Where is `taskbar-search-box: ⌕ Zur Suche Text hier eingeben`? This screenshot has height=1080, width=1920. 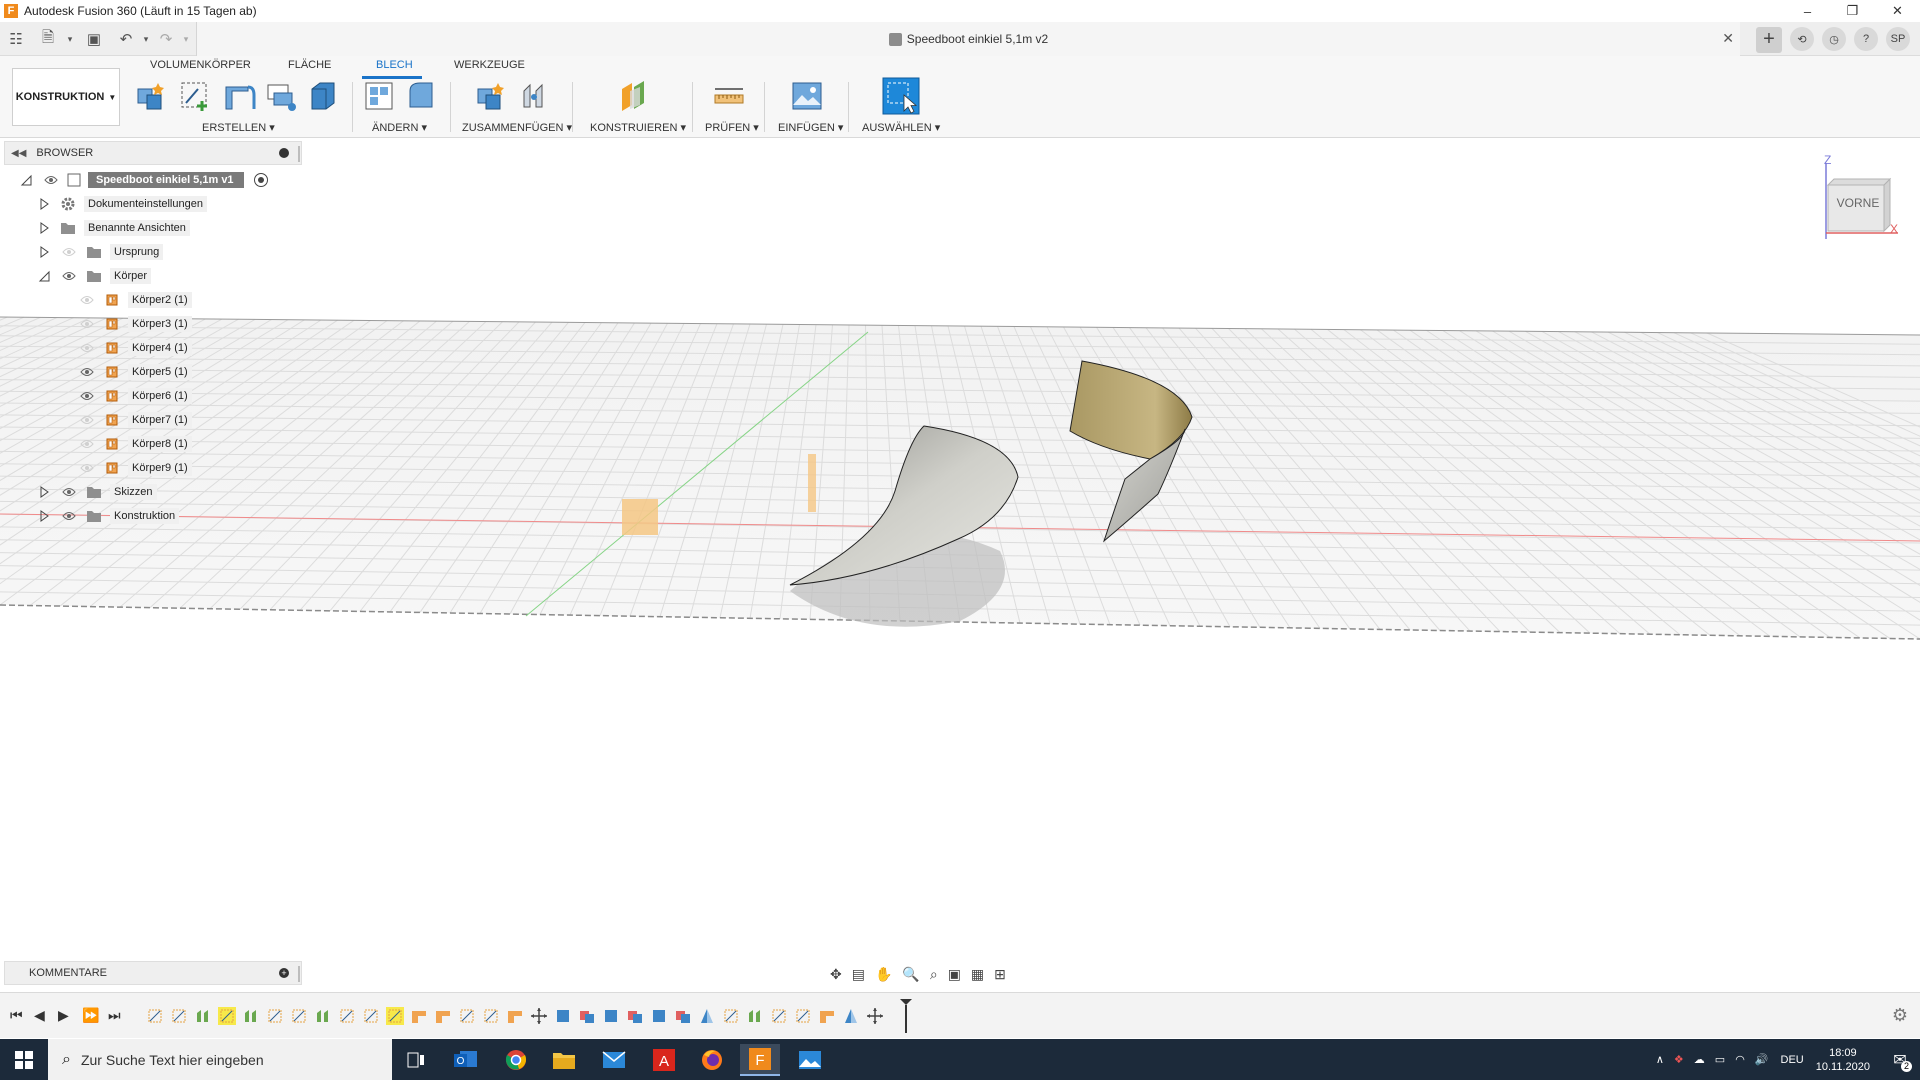 taskbar-search-box: ⌕ Zur Suche Text hier eingeben is located at coordinates (220, 1059).